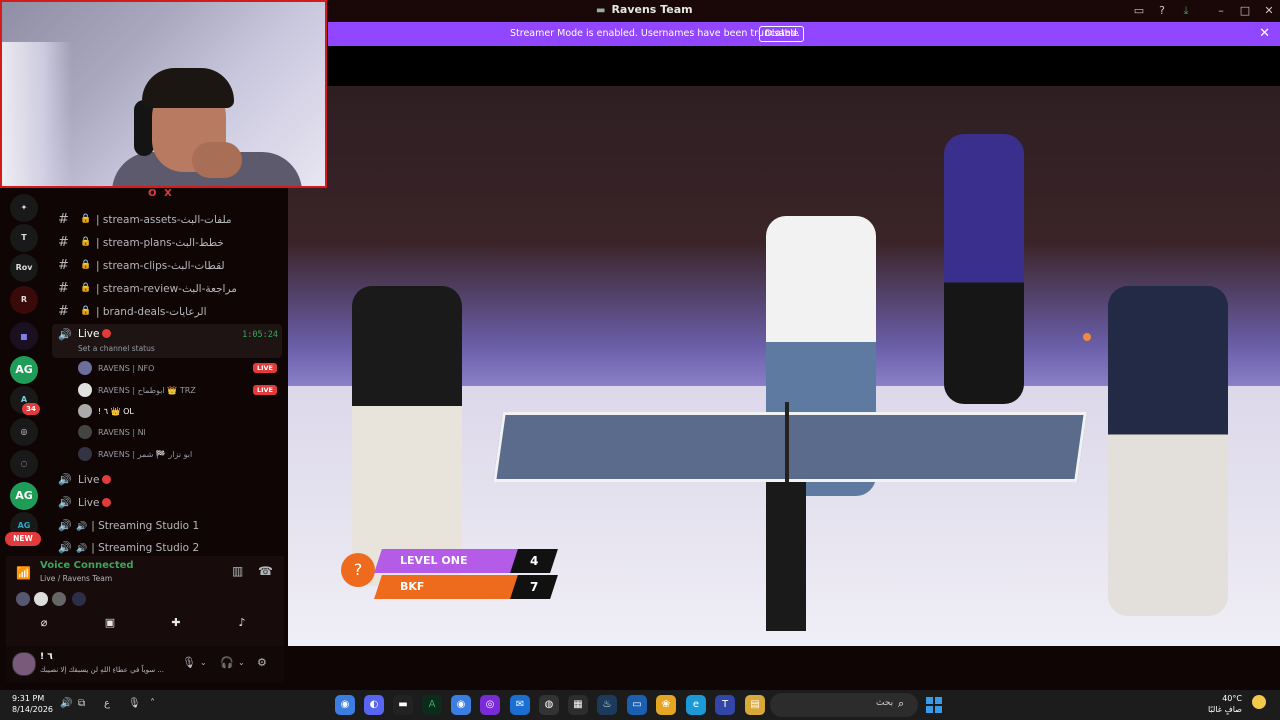  I want to click on chrome-profile-icon: ◉, so click(461, 705).